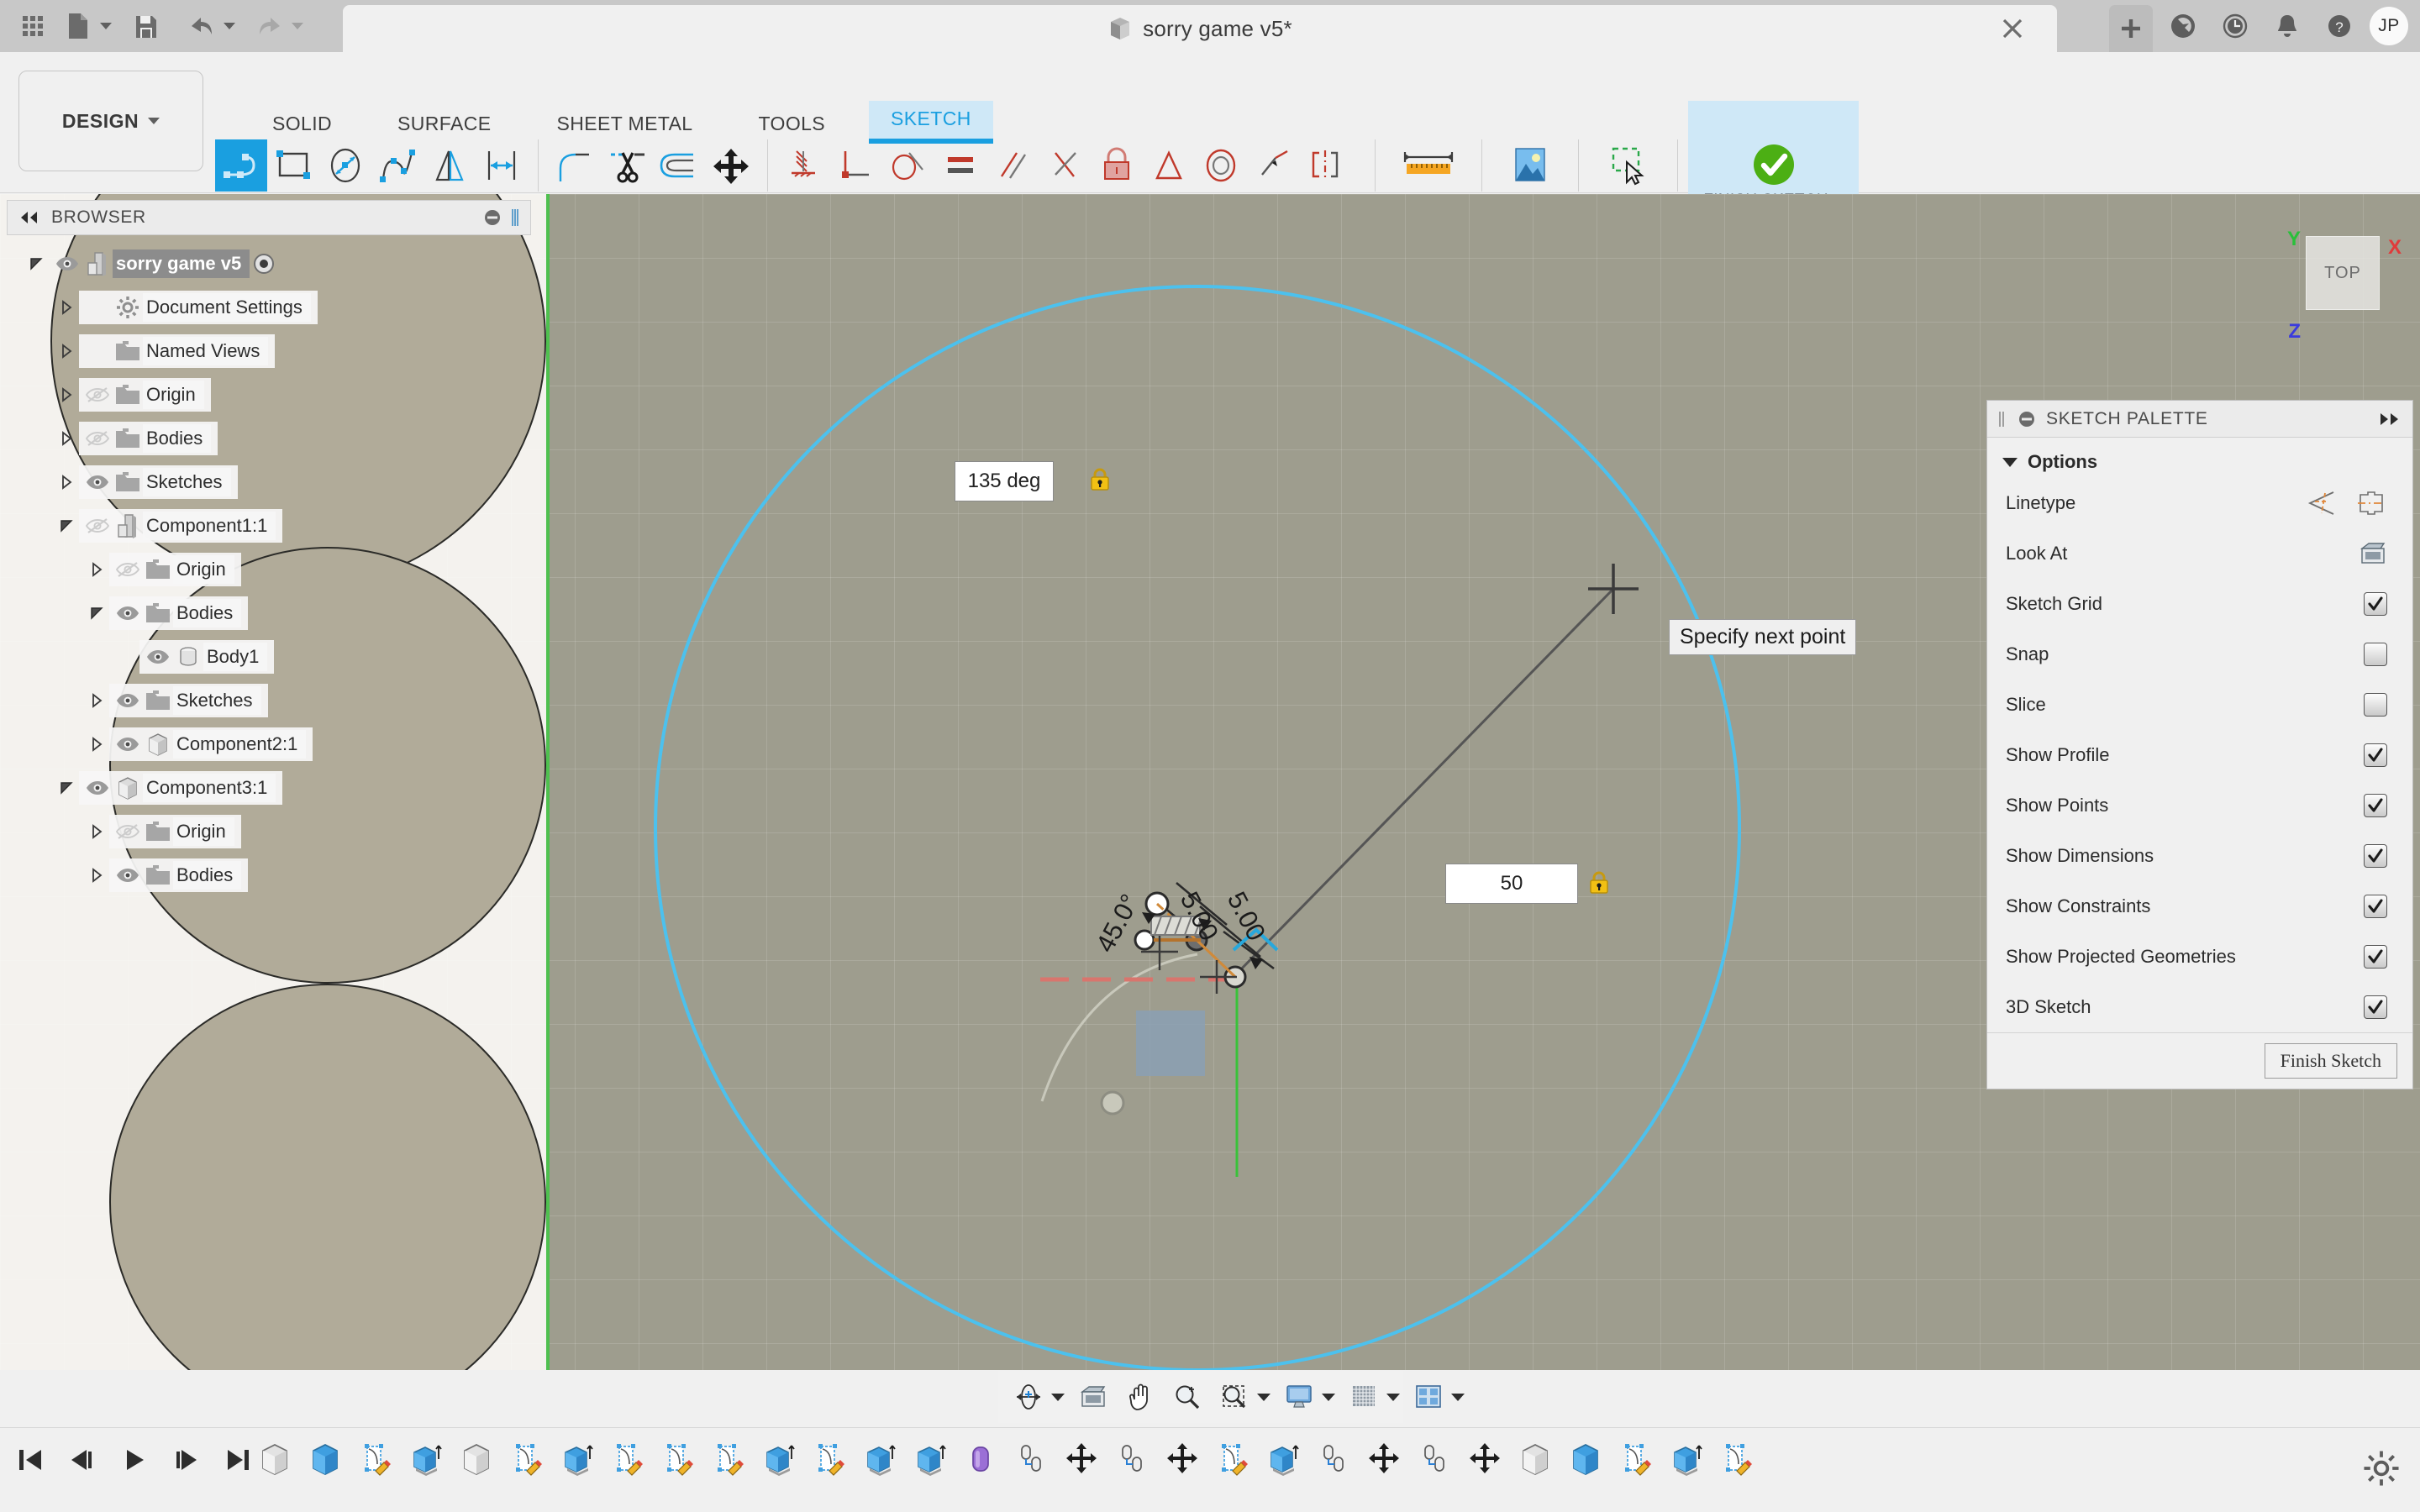 This screenshot has width=2420, height=1512. I want to click on browser-tree-item: Document Settings, so click(199, 307).